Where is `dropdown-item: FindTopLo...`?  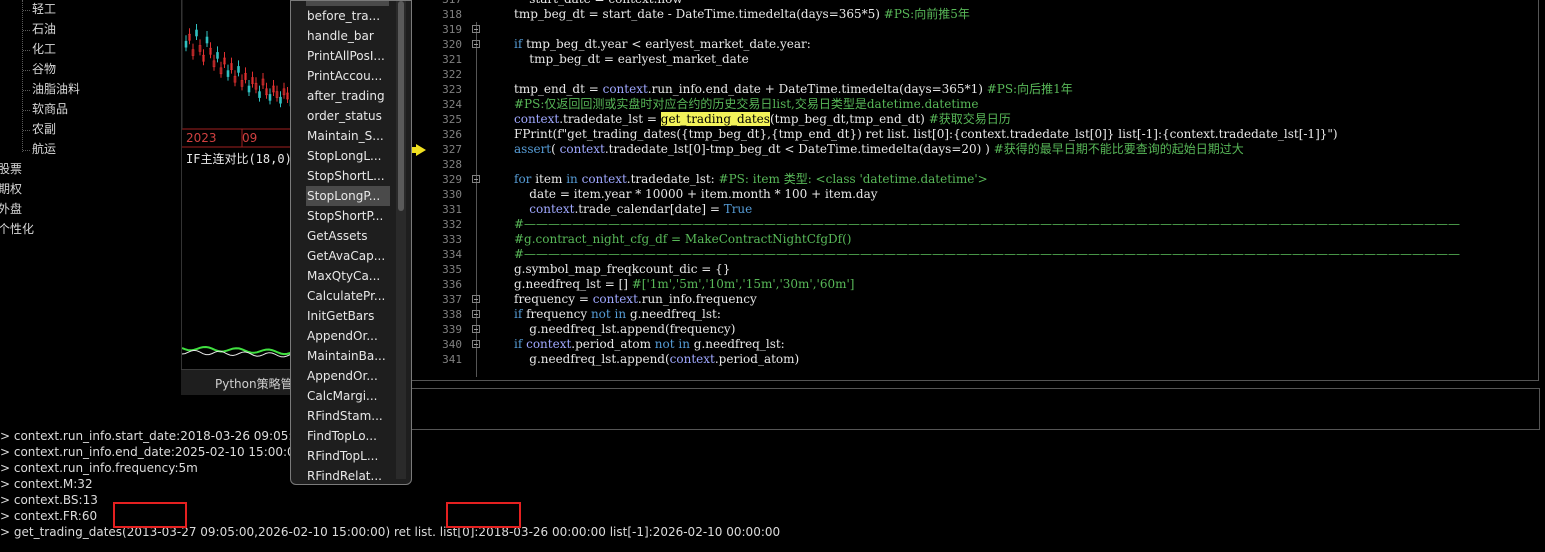 dropdown-item: FindTopLo... is located at coordinates (348, 436).